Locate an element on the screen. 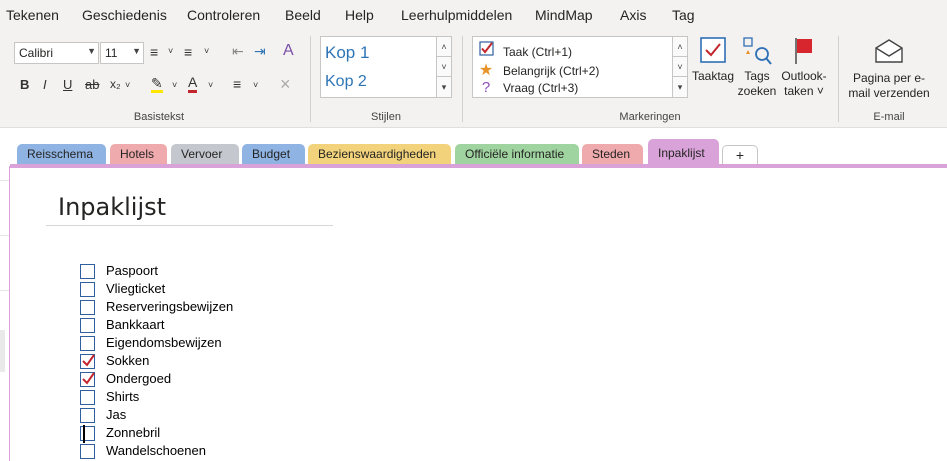  section-tab-label: Hotels is located at coordinates (137, 154).